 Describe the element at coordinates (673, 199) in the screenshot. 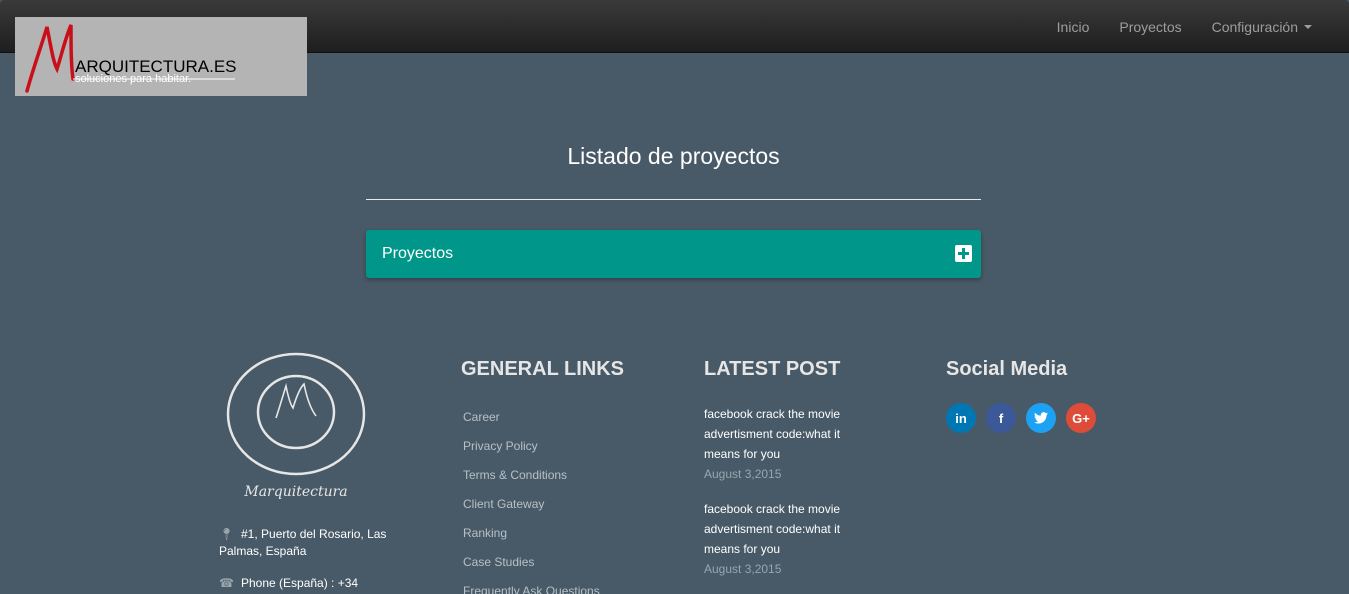

I see `title-divider` at that location.